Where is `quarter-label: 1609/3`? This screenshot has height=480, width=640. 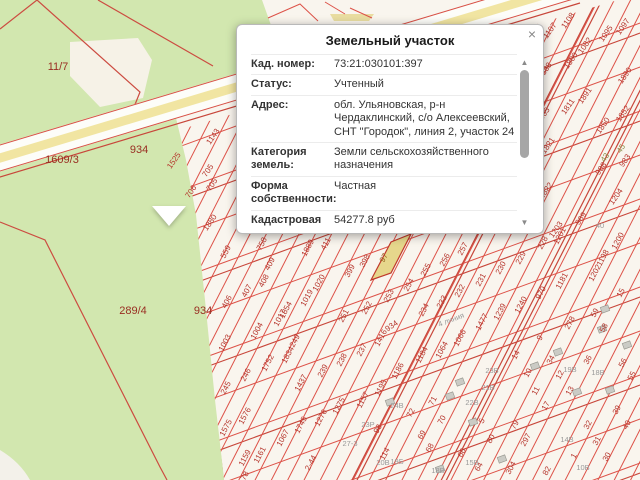 quarter-label: 1609/3 is located at coordinates (62, 160).